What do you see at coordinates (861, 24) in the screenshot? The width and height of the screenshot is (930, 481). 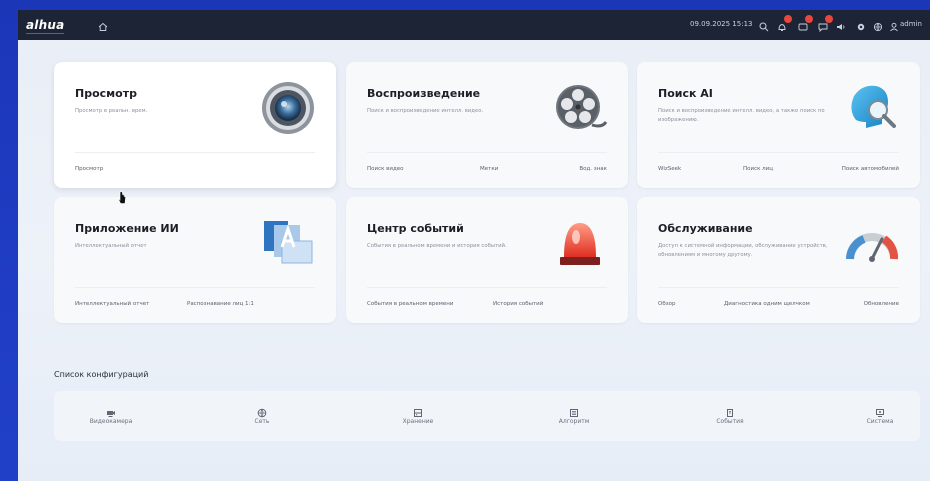 I see `settings-icon` at bounding box center [861, 24].